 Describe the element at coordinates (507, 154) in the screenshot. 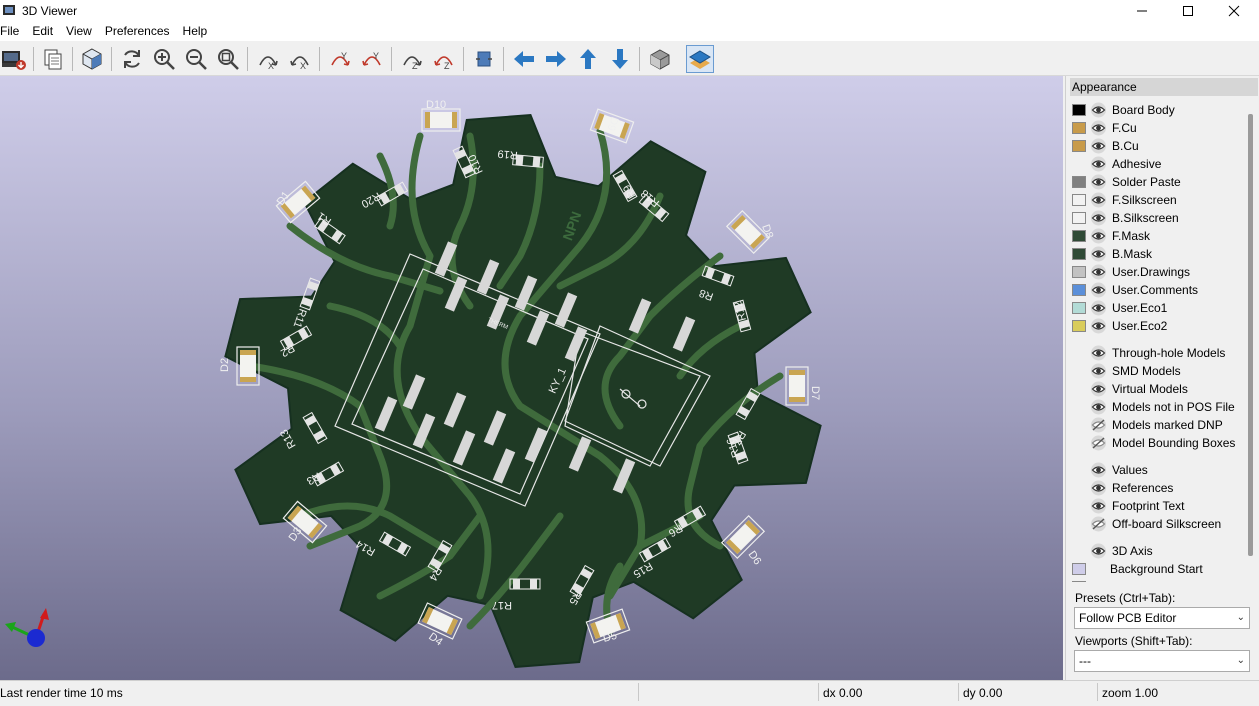

I see `ref-r19: R19` at that location.